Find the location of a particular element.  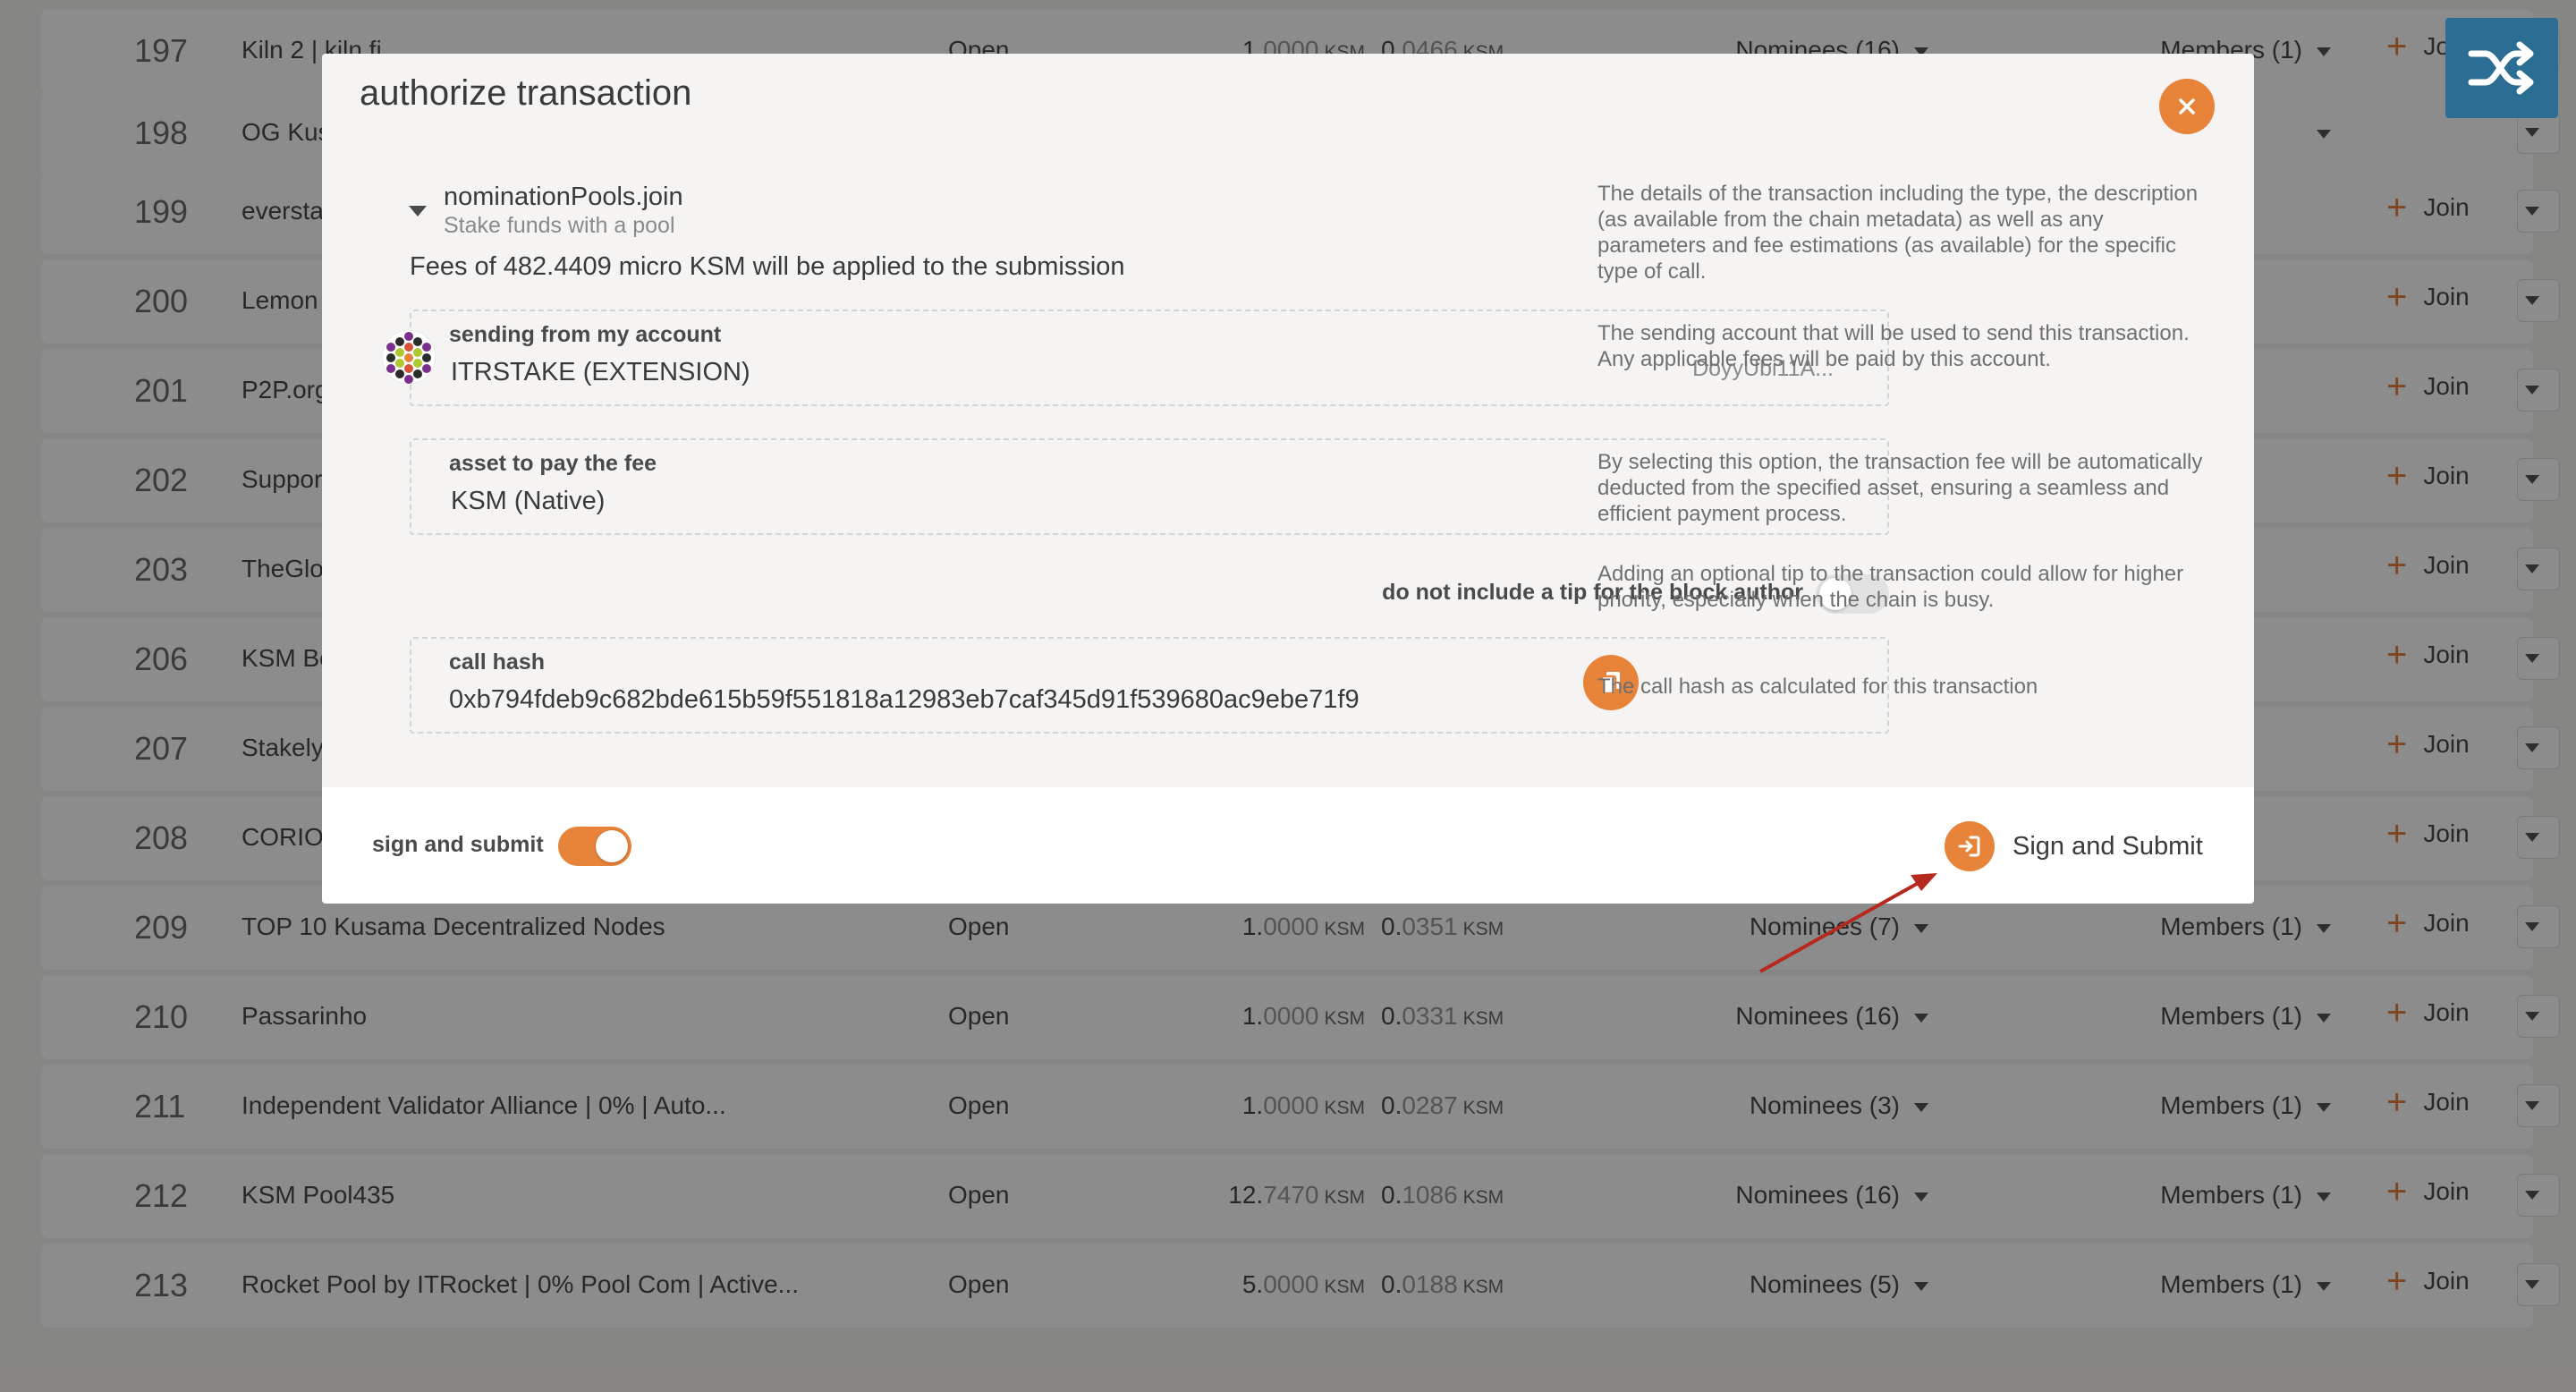

close-icon is located at coordinates (2187, 106).